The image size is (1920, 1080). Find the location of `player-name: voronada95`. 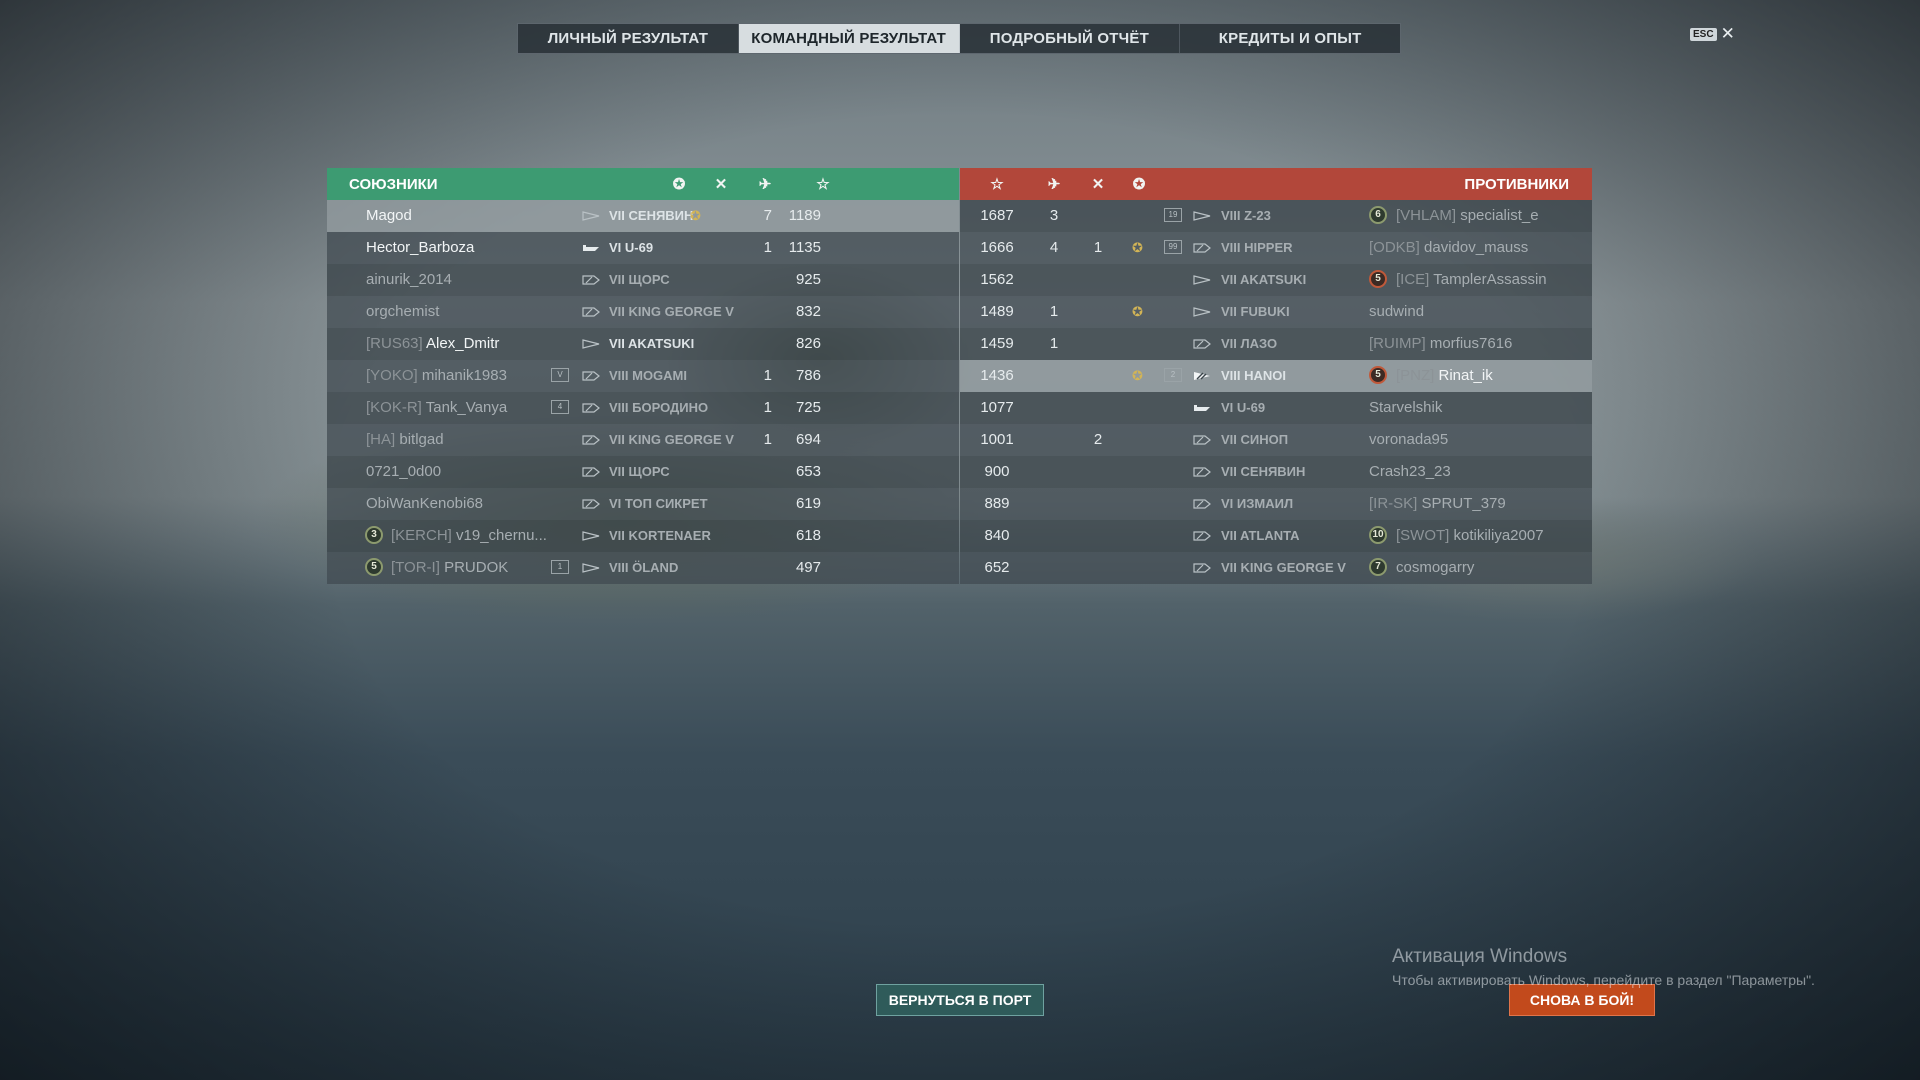

player-name: voronada95 is located at coordinates (1409, 439).